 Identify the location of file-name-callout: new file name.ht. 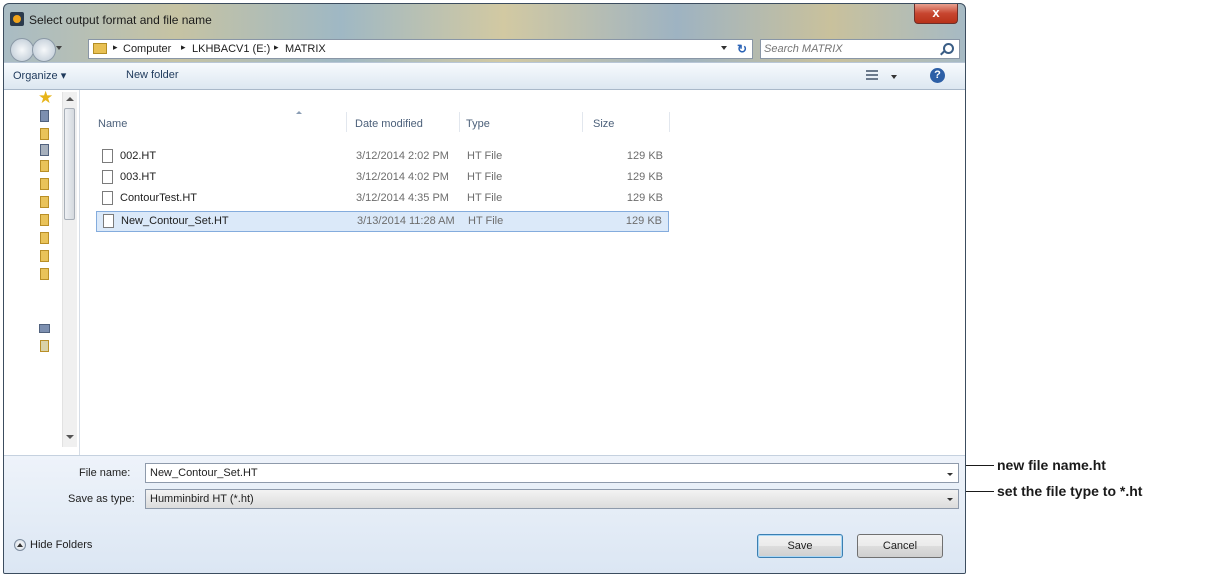
(1051, 465).